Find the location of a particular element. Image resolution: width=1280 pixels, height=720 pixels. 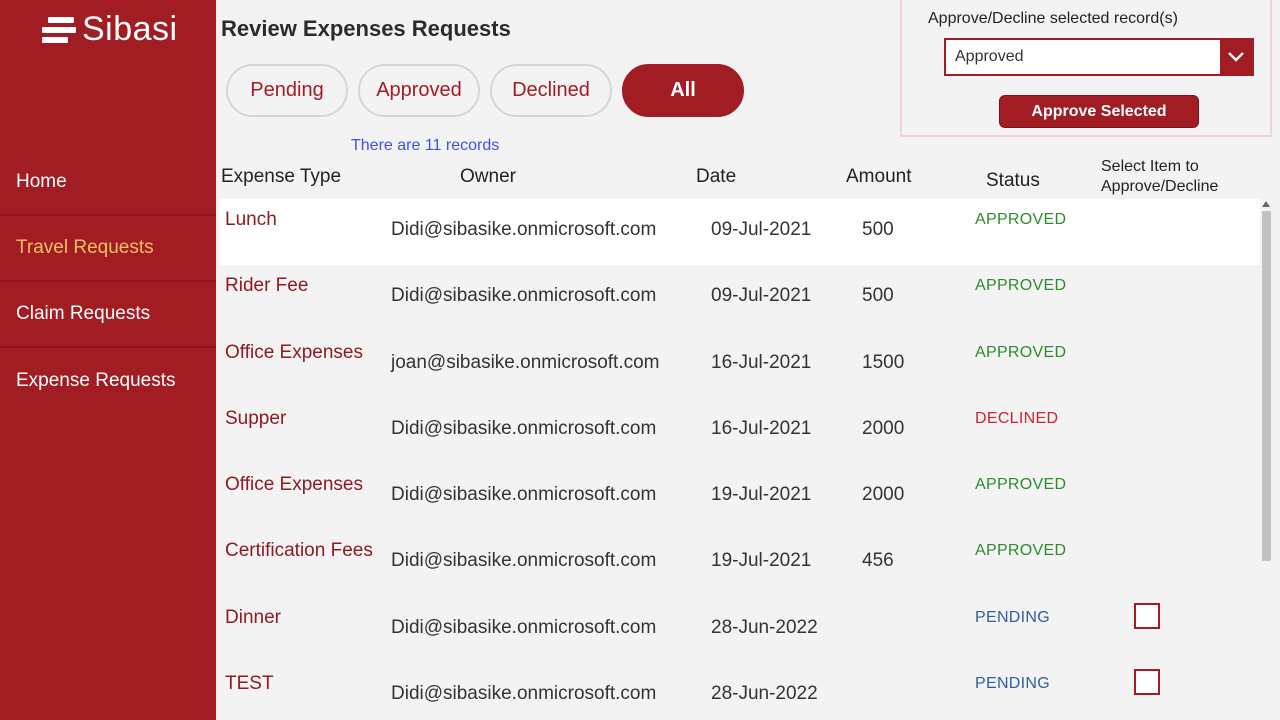

expense-type-cell: TEST is located at coordinates (249, 684).